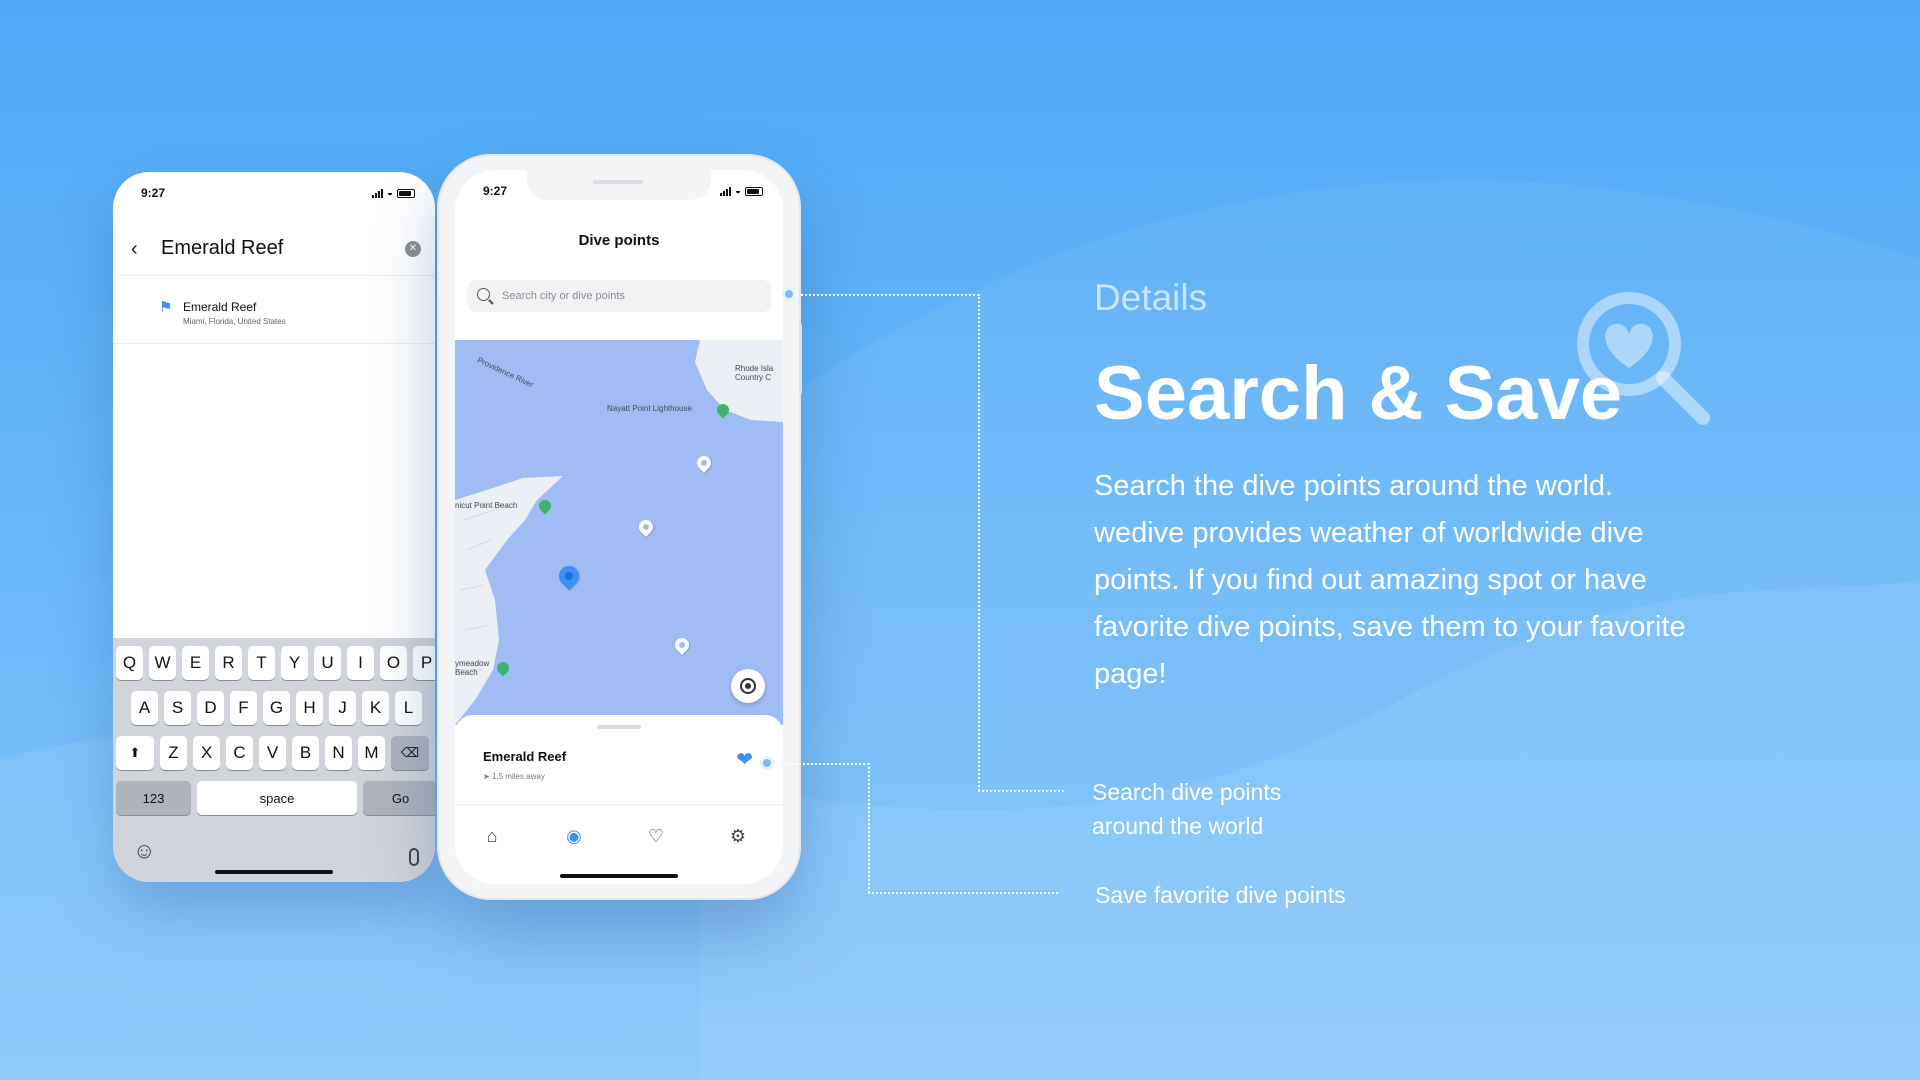 This screenshot has height=1080, width=1920. I want to click on key: N, so click(338, 753).